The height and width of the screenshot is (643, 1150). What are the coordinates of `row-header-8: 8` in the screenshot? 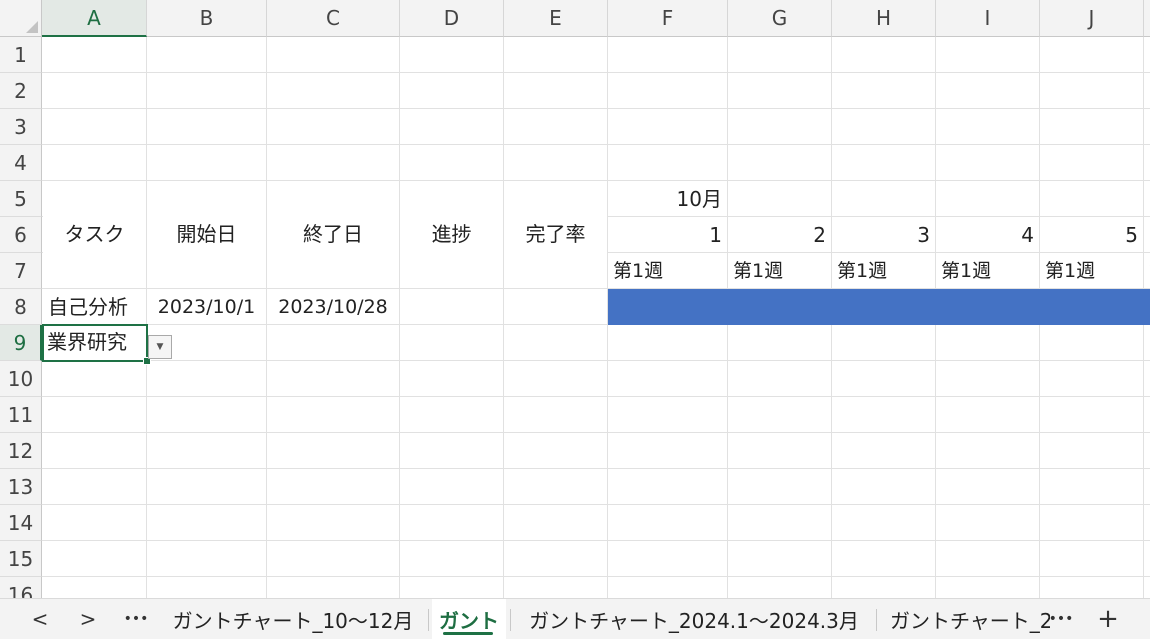 It's located at (21, 307).